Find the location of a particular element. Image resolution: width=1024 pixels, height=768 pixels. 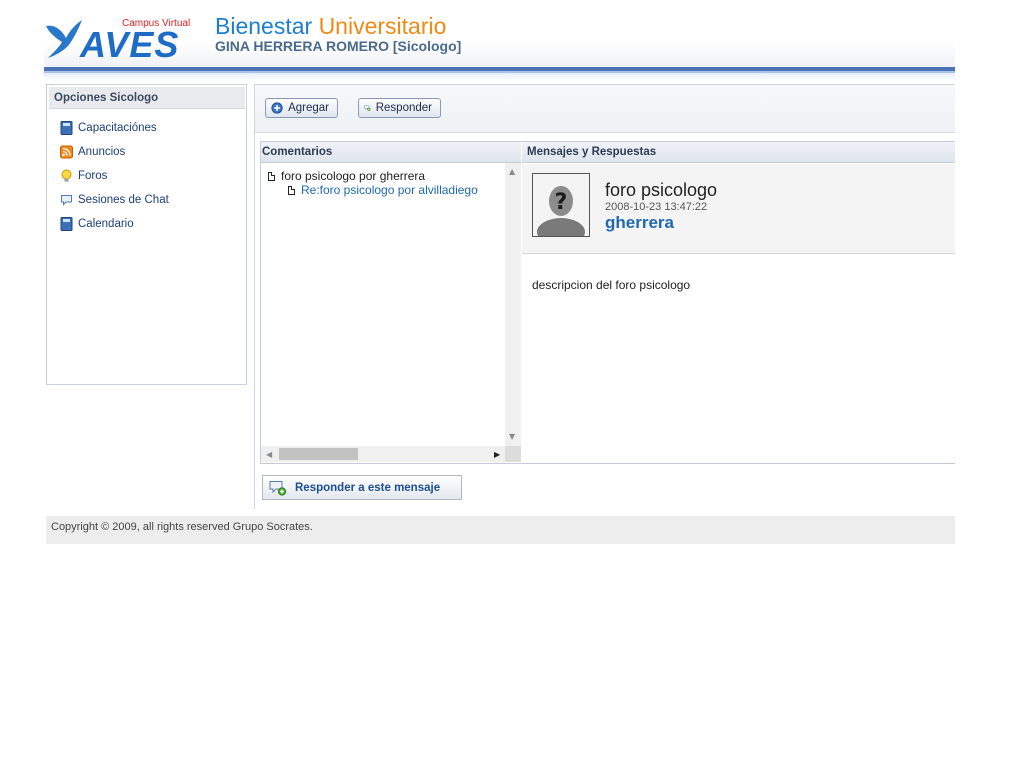

lightbulb-icon is located at coordinates (66, 175).